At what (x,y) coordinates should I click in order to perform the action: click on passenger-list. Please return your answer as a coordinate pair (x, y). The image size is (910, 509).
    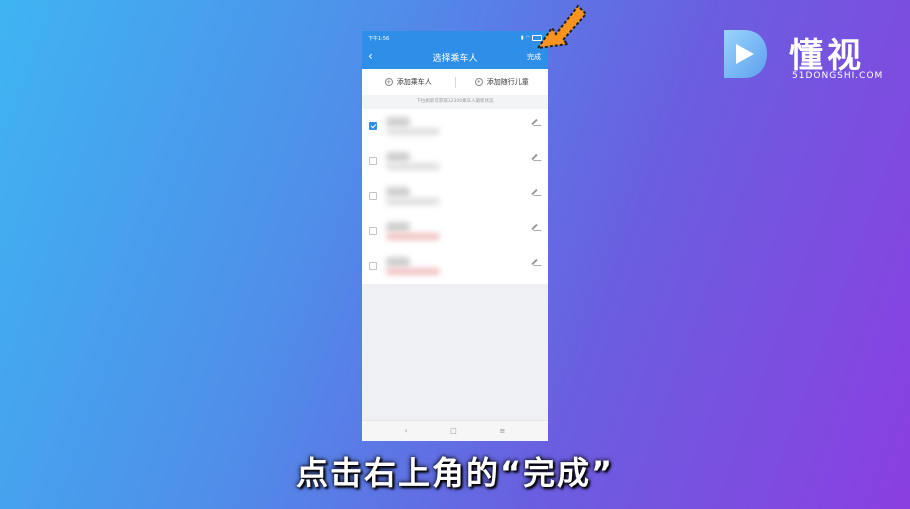
    Looking at the image, I should click on (455, 196).